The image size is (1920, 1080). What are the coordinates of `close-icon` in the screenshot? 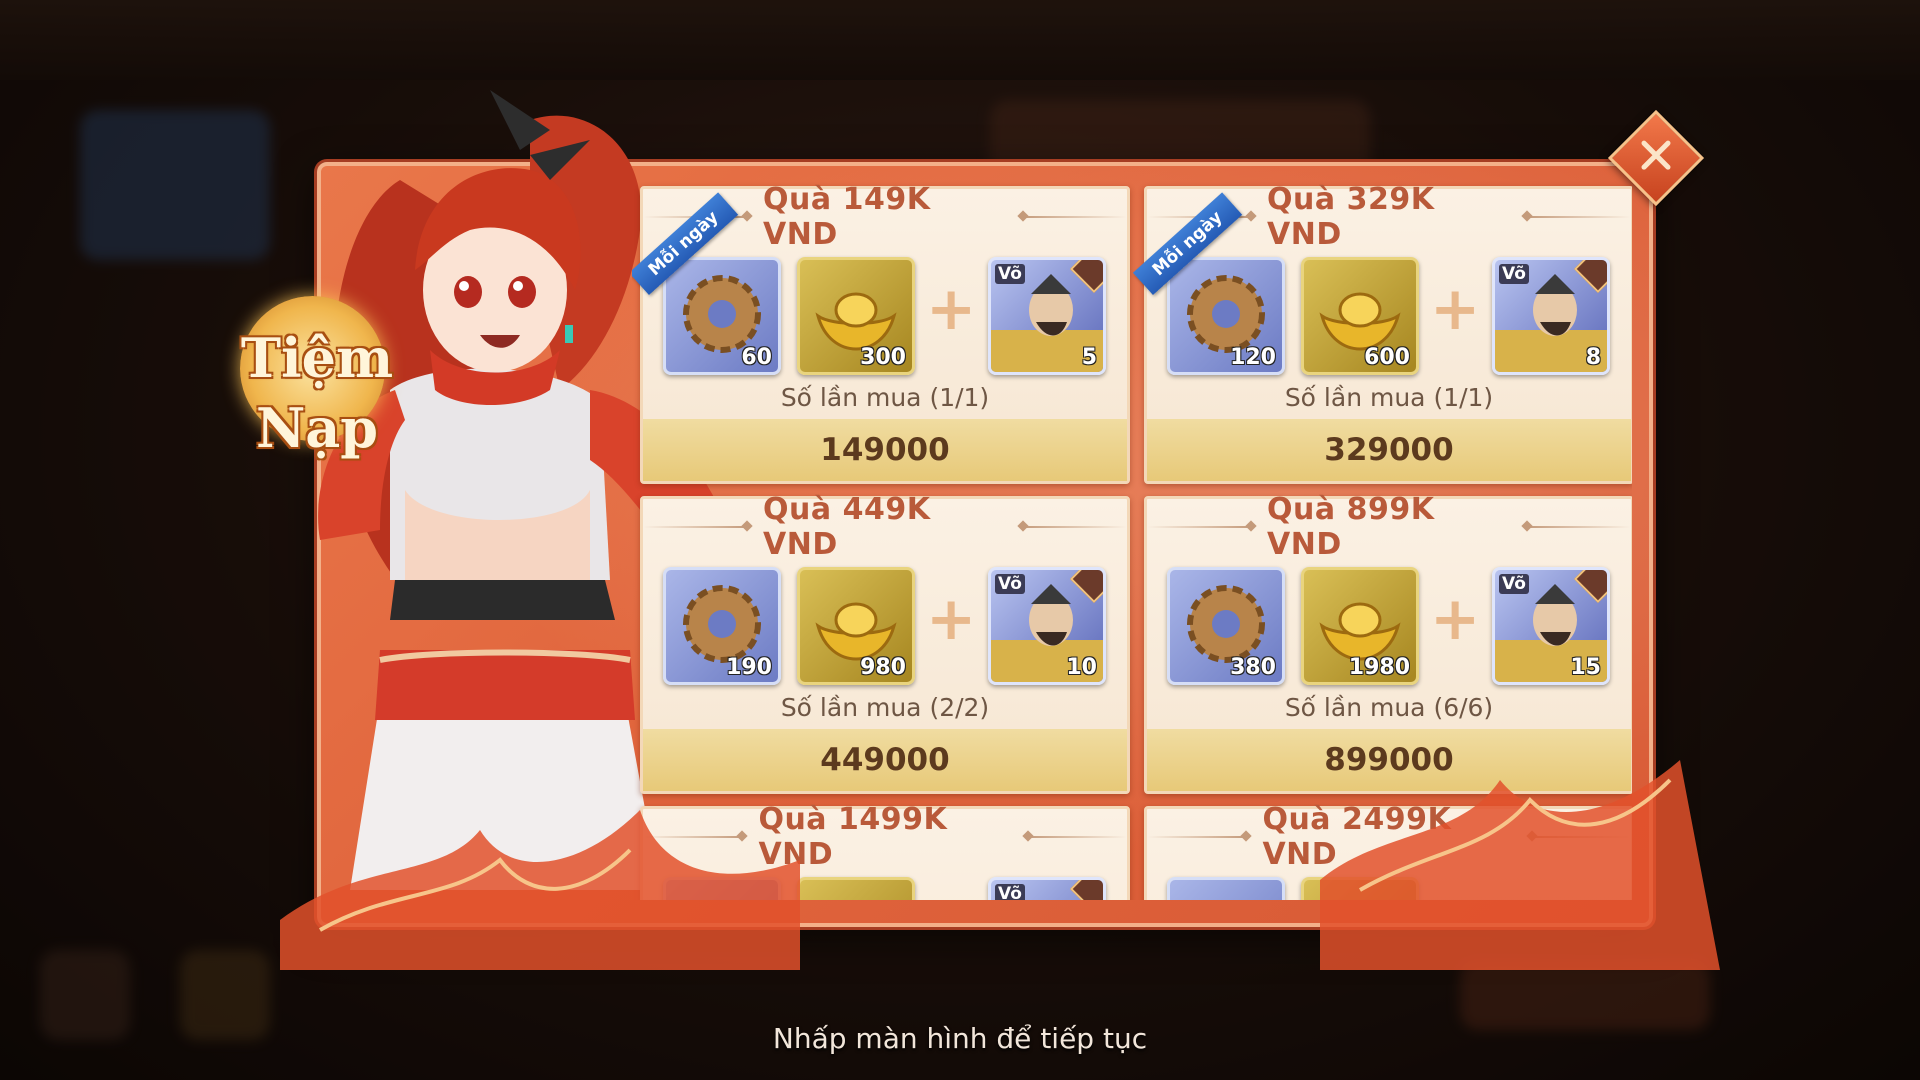 It's located at (1656, 155).